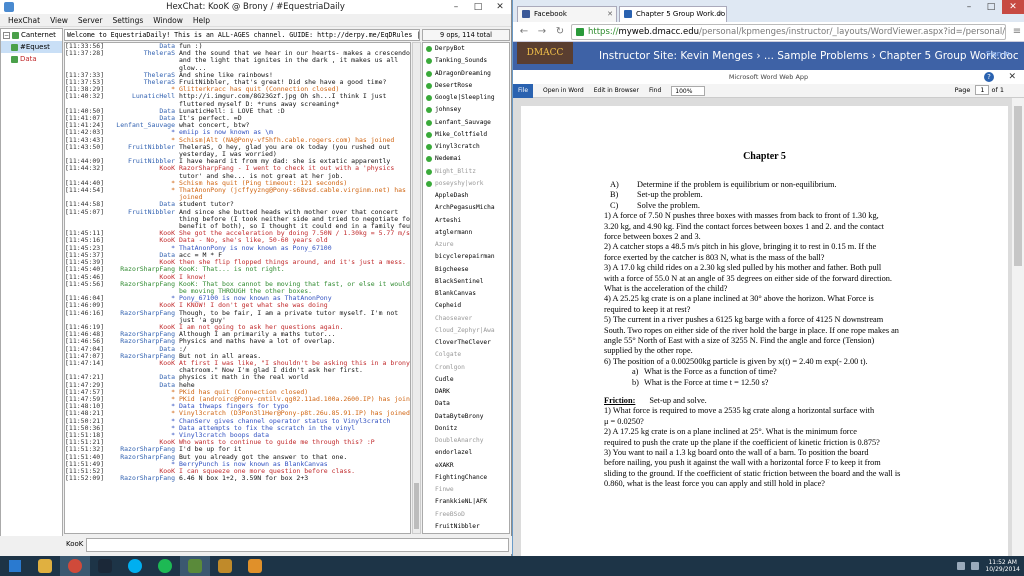  Describe the element at coordinates (466, 515) in the screenshot. I see `user-list-item: FreeBSoD` at that location.